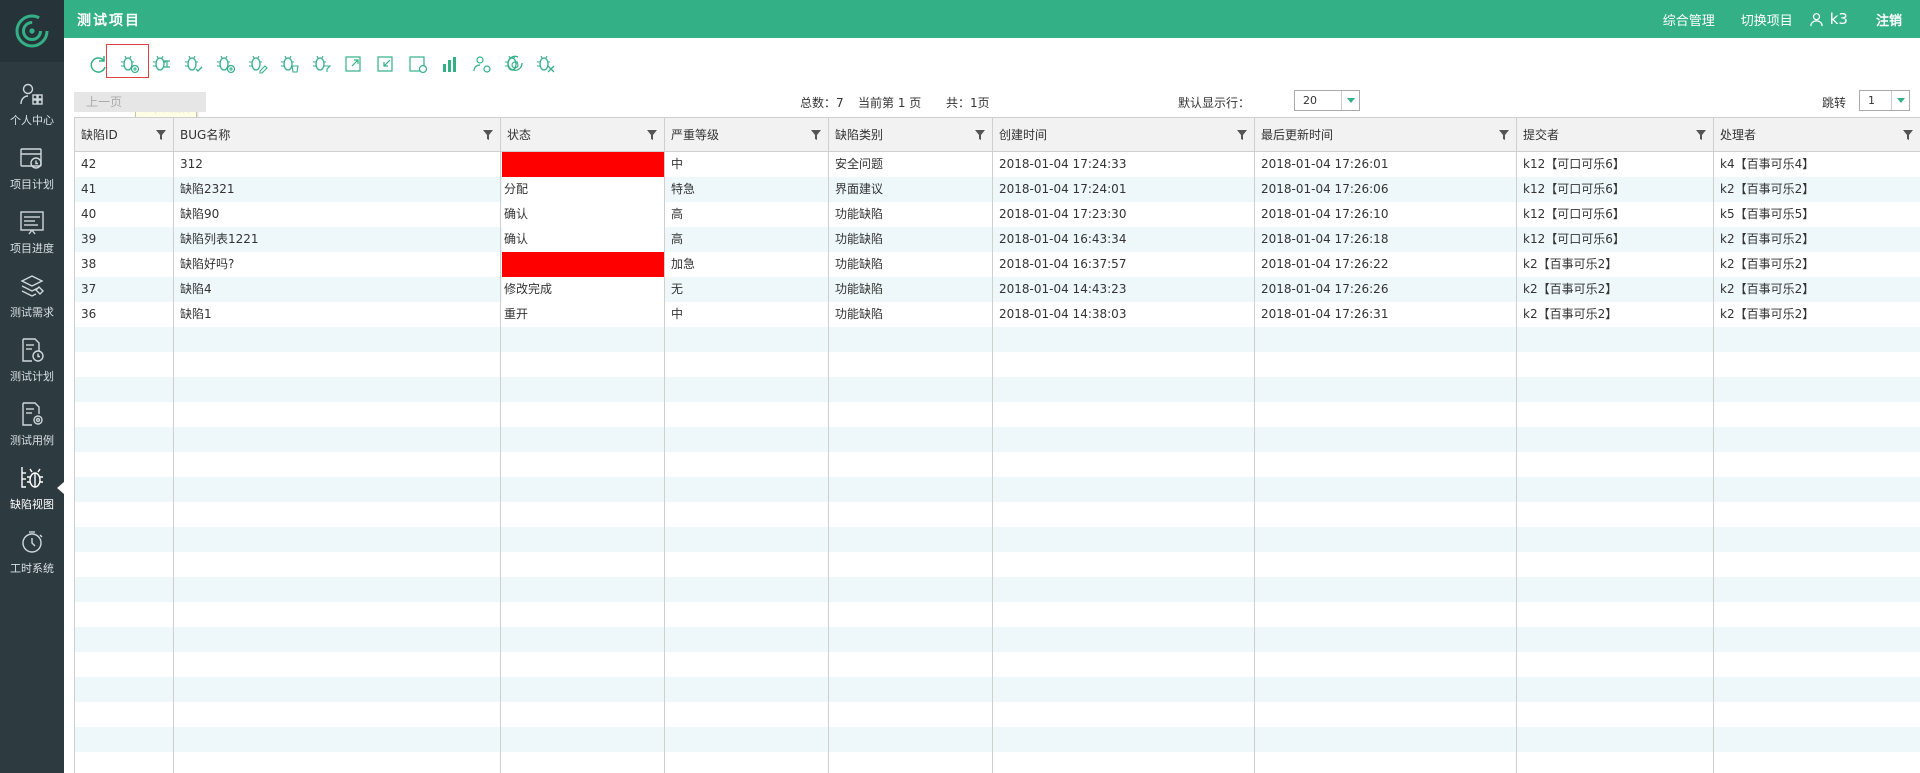  Describe the element at coordinates (1615, 135) in the screenshot. I see `column-header-submitter: 提交者` at that location.